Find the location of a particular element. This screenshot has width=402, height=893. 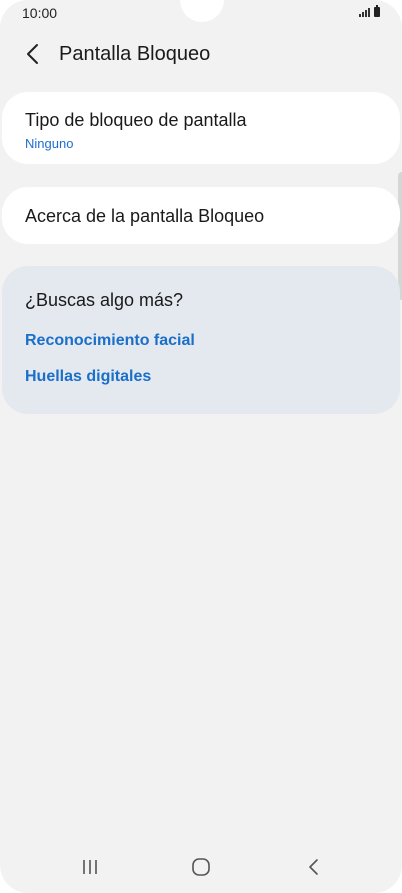

lock-type-item: Tipo de bloqueo de pantalla Ninguno is located at coordinates (201, 128).